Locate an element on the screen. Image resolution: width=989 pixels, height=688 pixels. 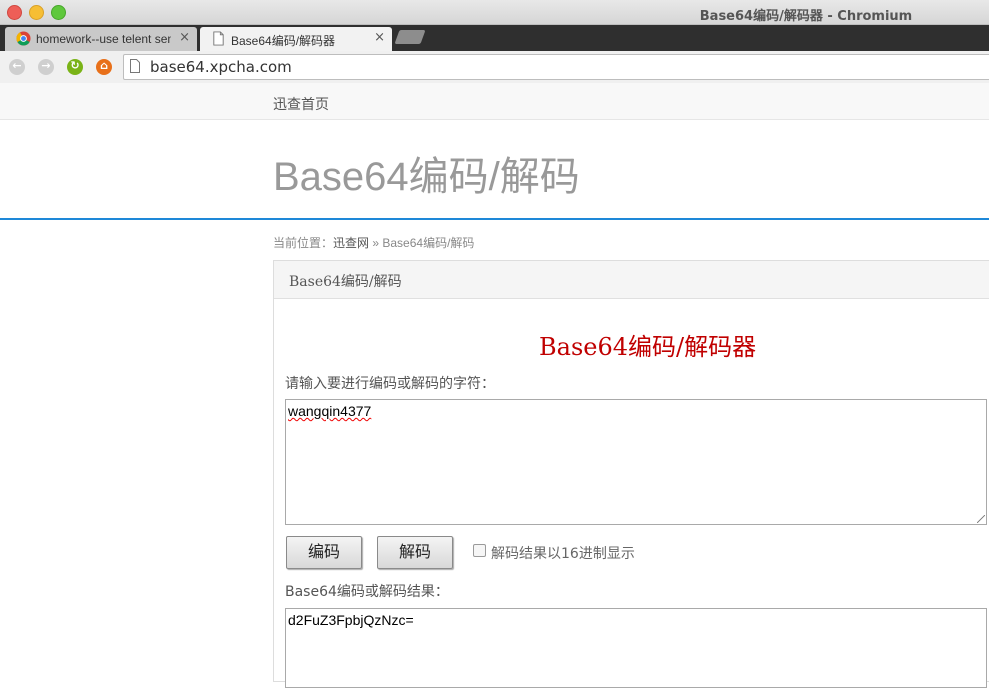
site-nav: 迅查首页 is located at coordinates (494, 101).